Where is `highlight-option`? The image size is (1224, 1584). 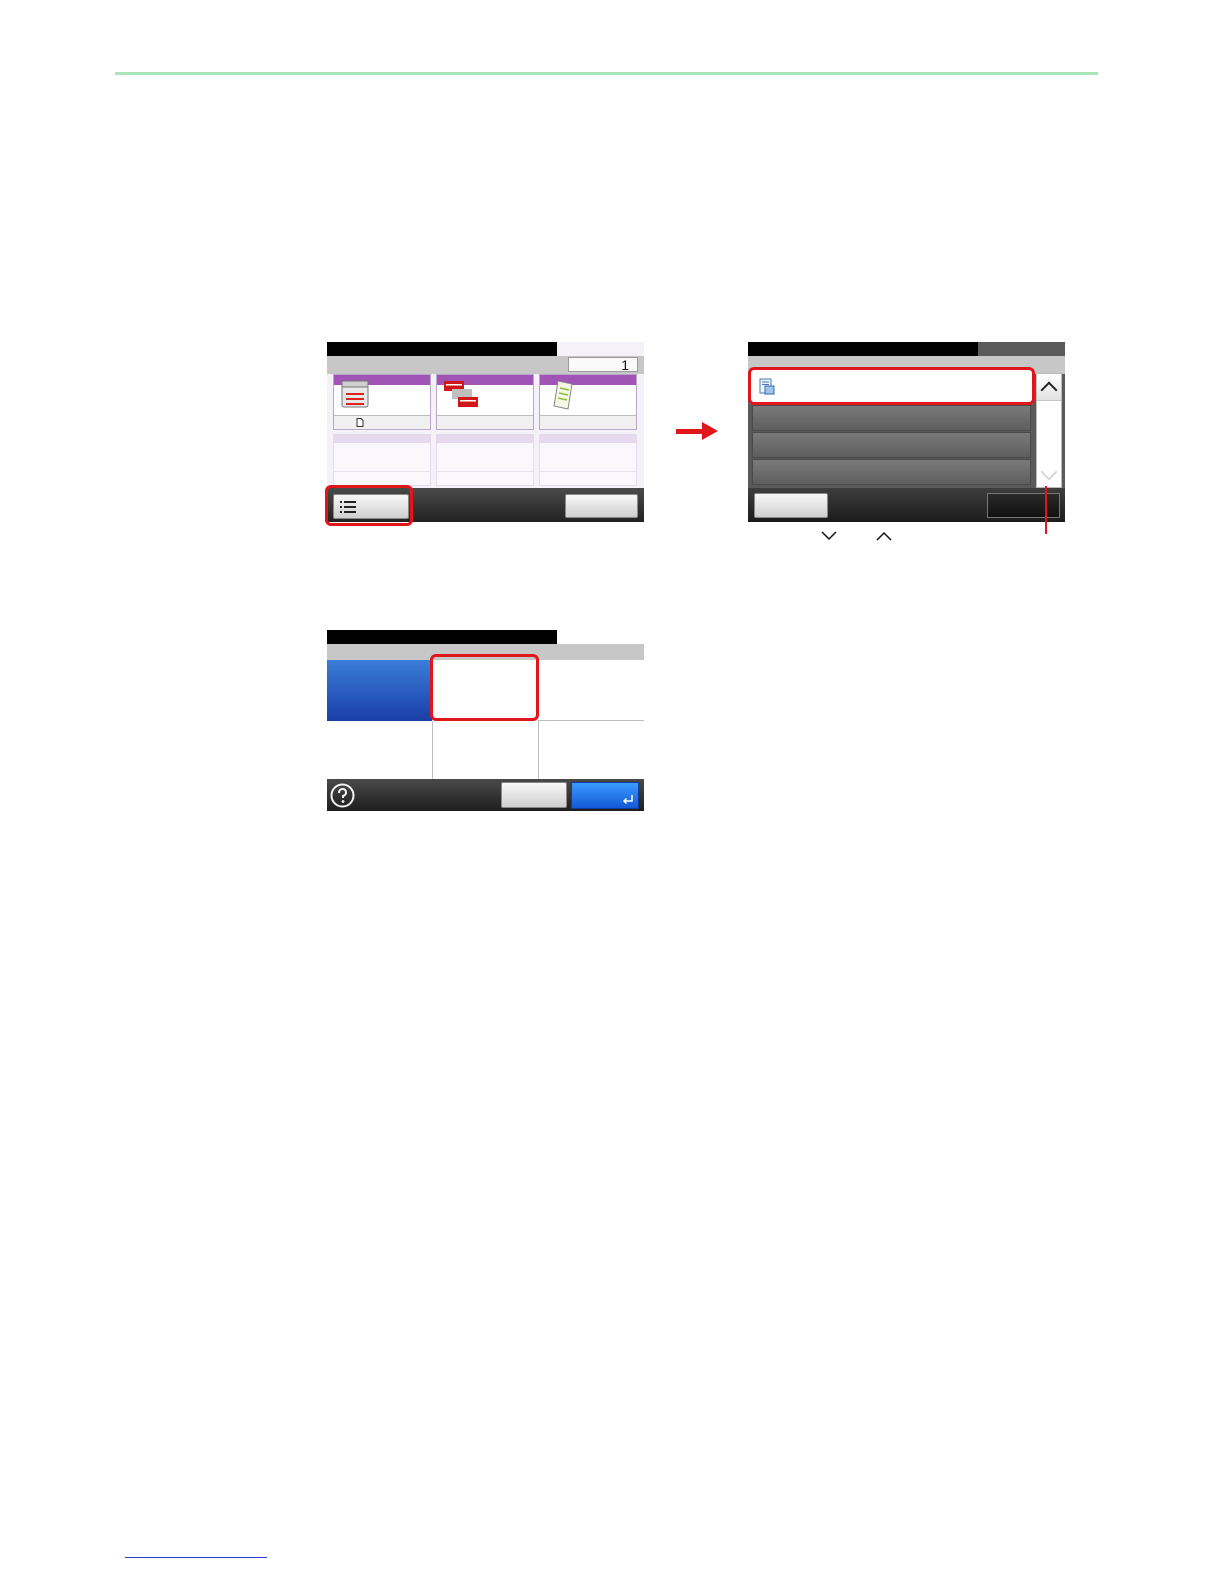
highlight-option is located at coordinates (484, 687).